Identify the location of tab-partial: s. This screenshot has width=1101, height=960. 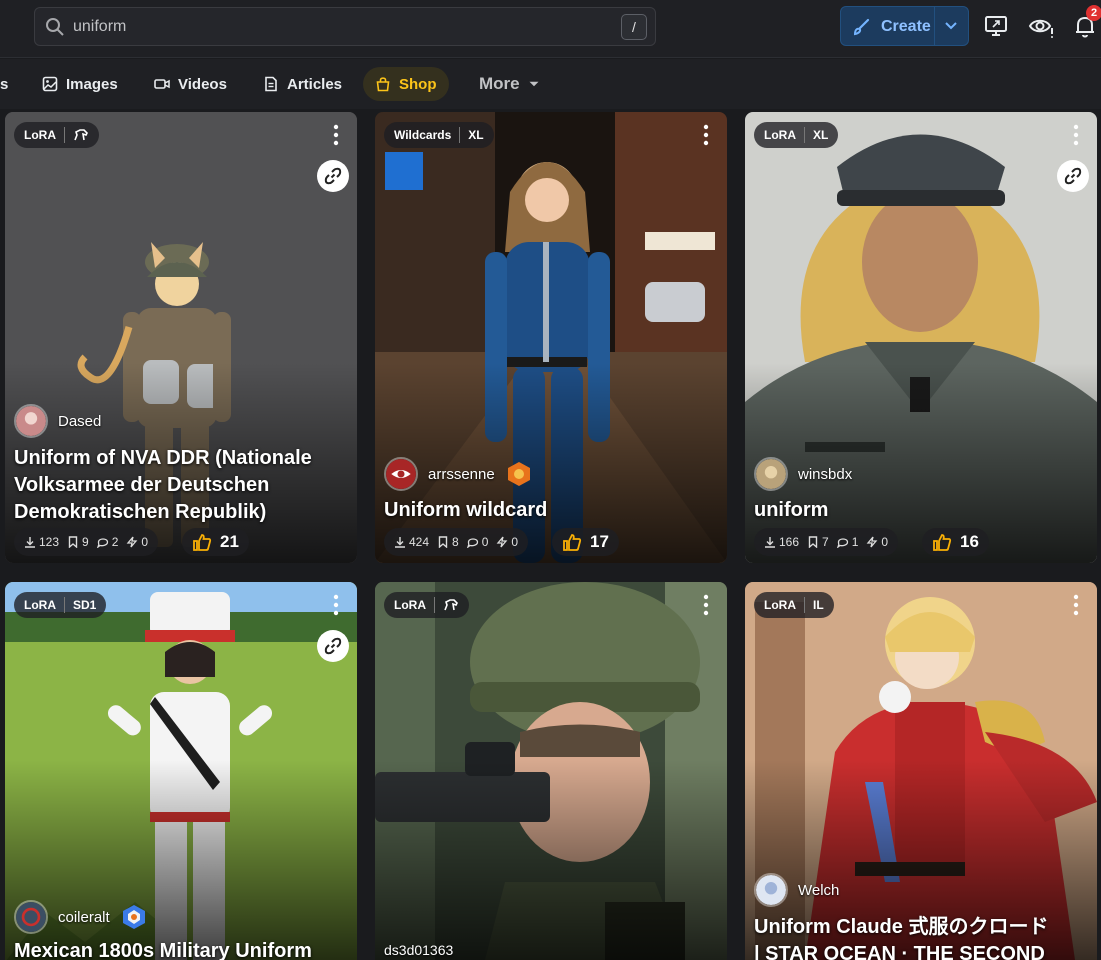
(10, 84).